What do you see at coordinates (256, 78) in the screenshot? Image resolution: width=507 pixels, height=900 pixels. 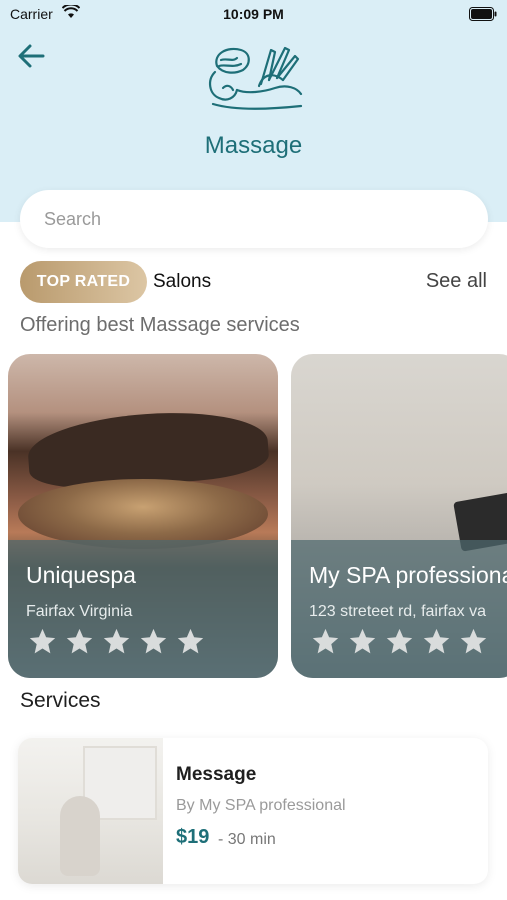 I see `massage-icon` at bounding box center [256, 78].